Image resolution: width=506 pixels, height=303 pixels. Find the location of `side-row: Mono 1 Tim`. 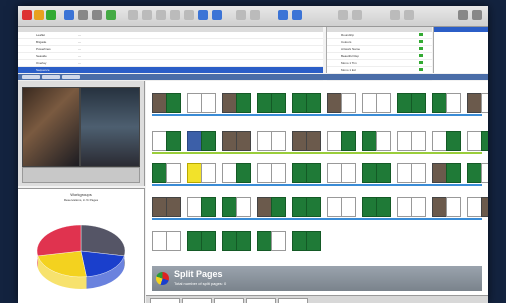

side-row: Mono 1 Tim is located at coordinates (379, 63).